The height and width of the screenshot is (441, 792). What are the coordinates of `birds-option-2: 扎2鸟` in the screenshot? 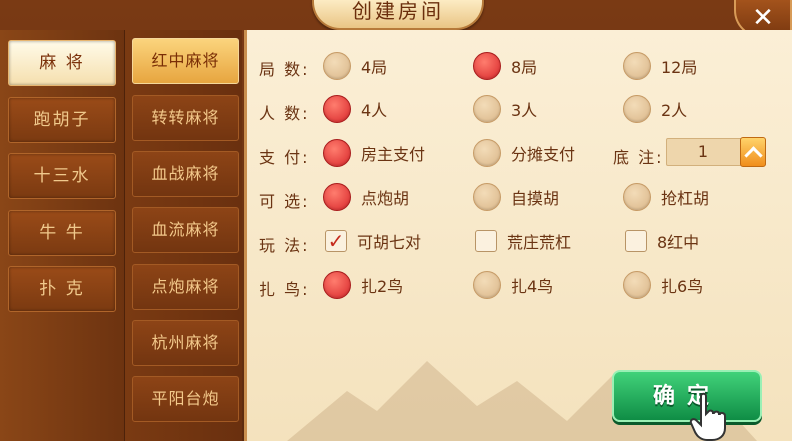 It's located at (363, 285).